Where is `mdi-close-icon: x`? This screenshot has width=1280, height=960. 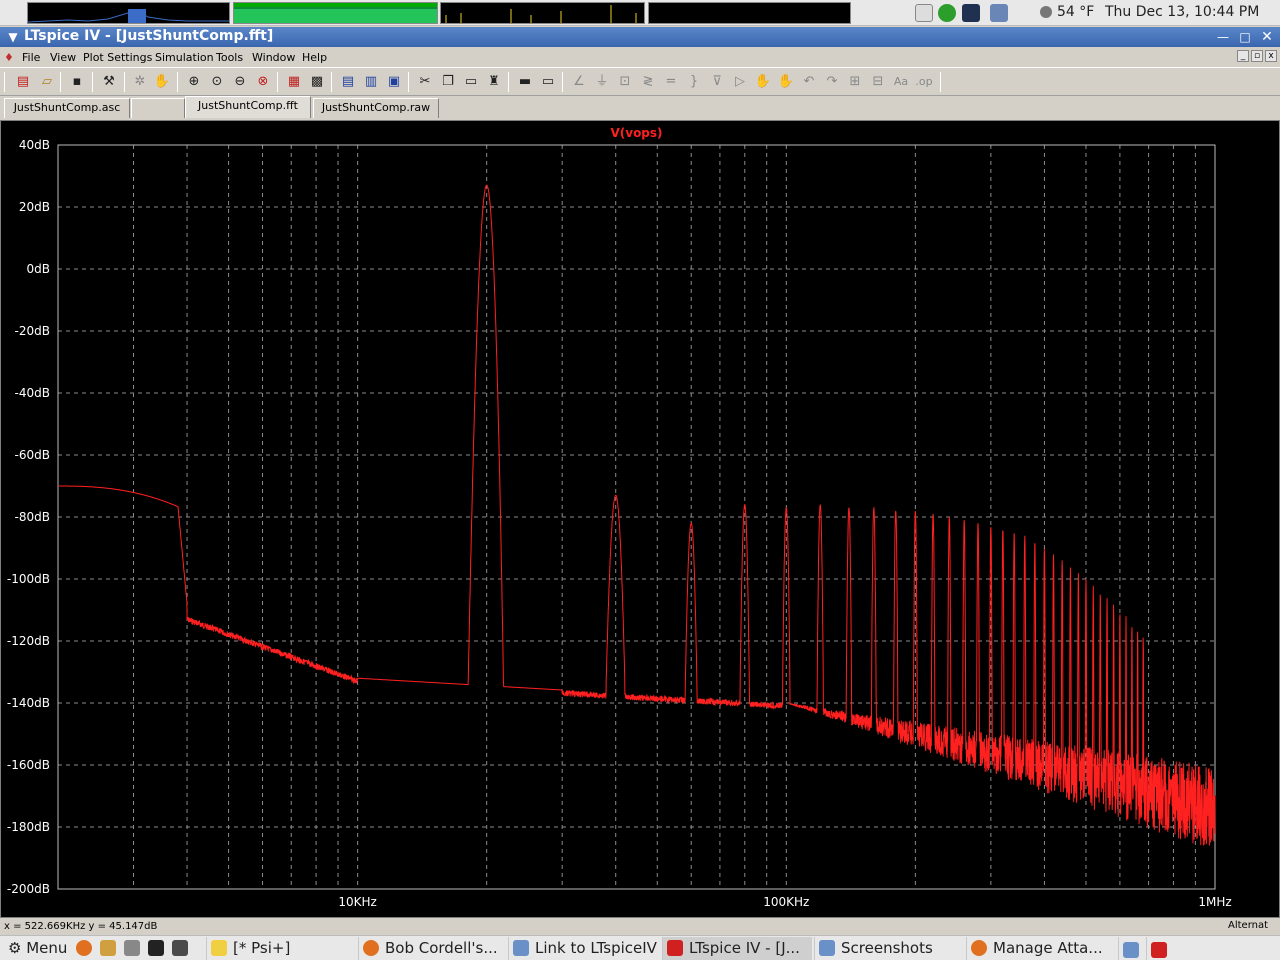
mdi-close-icon: x is located at coordinates (1271, 56).